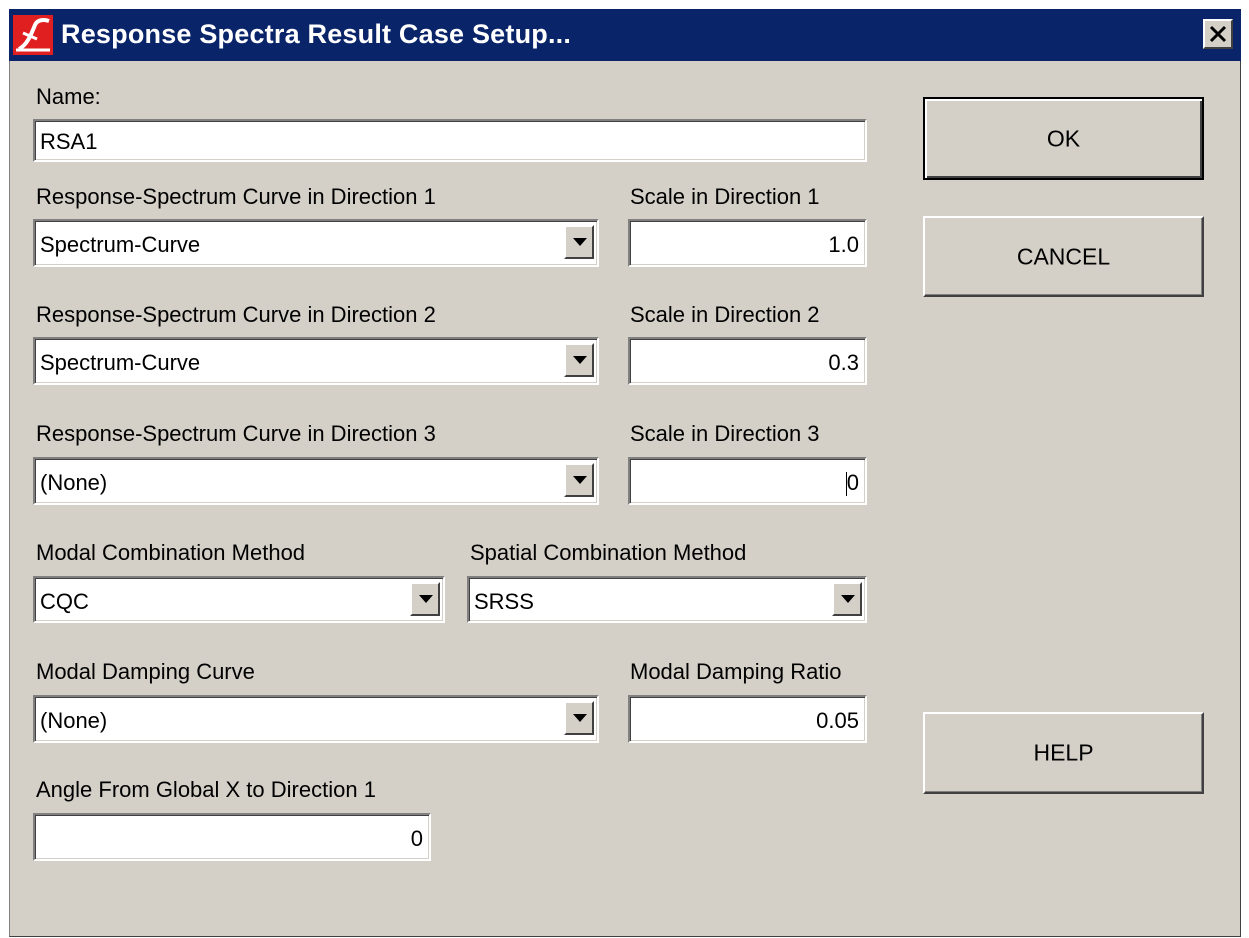 This screenshot has height=938, width=1249. I want to click on help-button-label: HELP, so click(1063, 752).